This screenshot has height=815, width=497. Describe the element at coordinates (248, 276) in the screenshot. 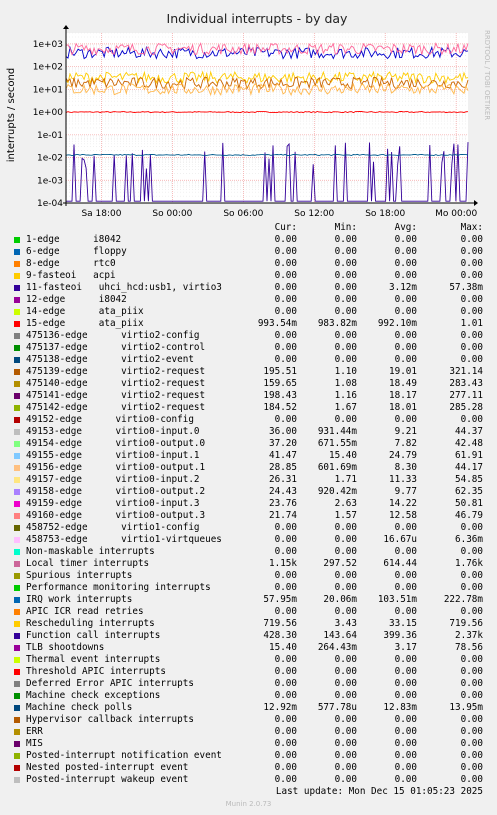

I see `legend-row: 9-fasteoi acpi 0.00 0.00 0.00 0.00` at that location.